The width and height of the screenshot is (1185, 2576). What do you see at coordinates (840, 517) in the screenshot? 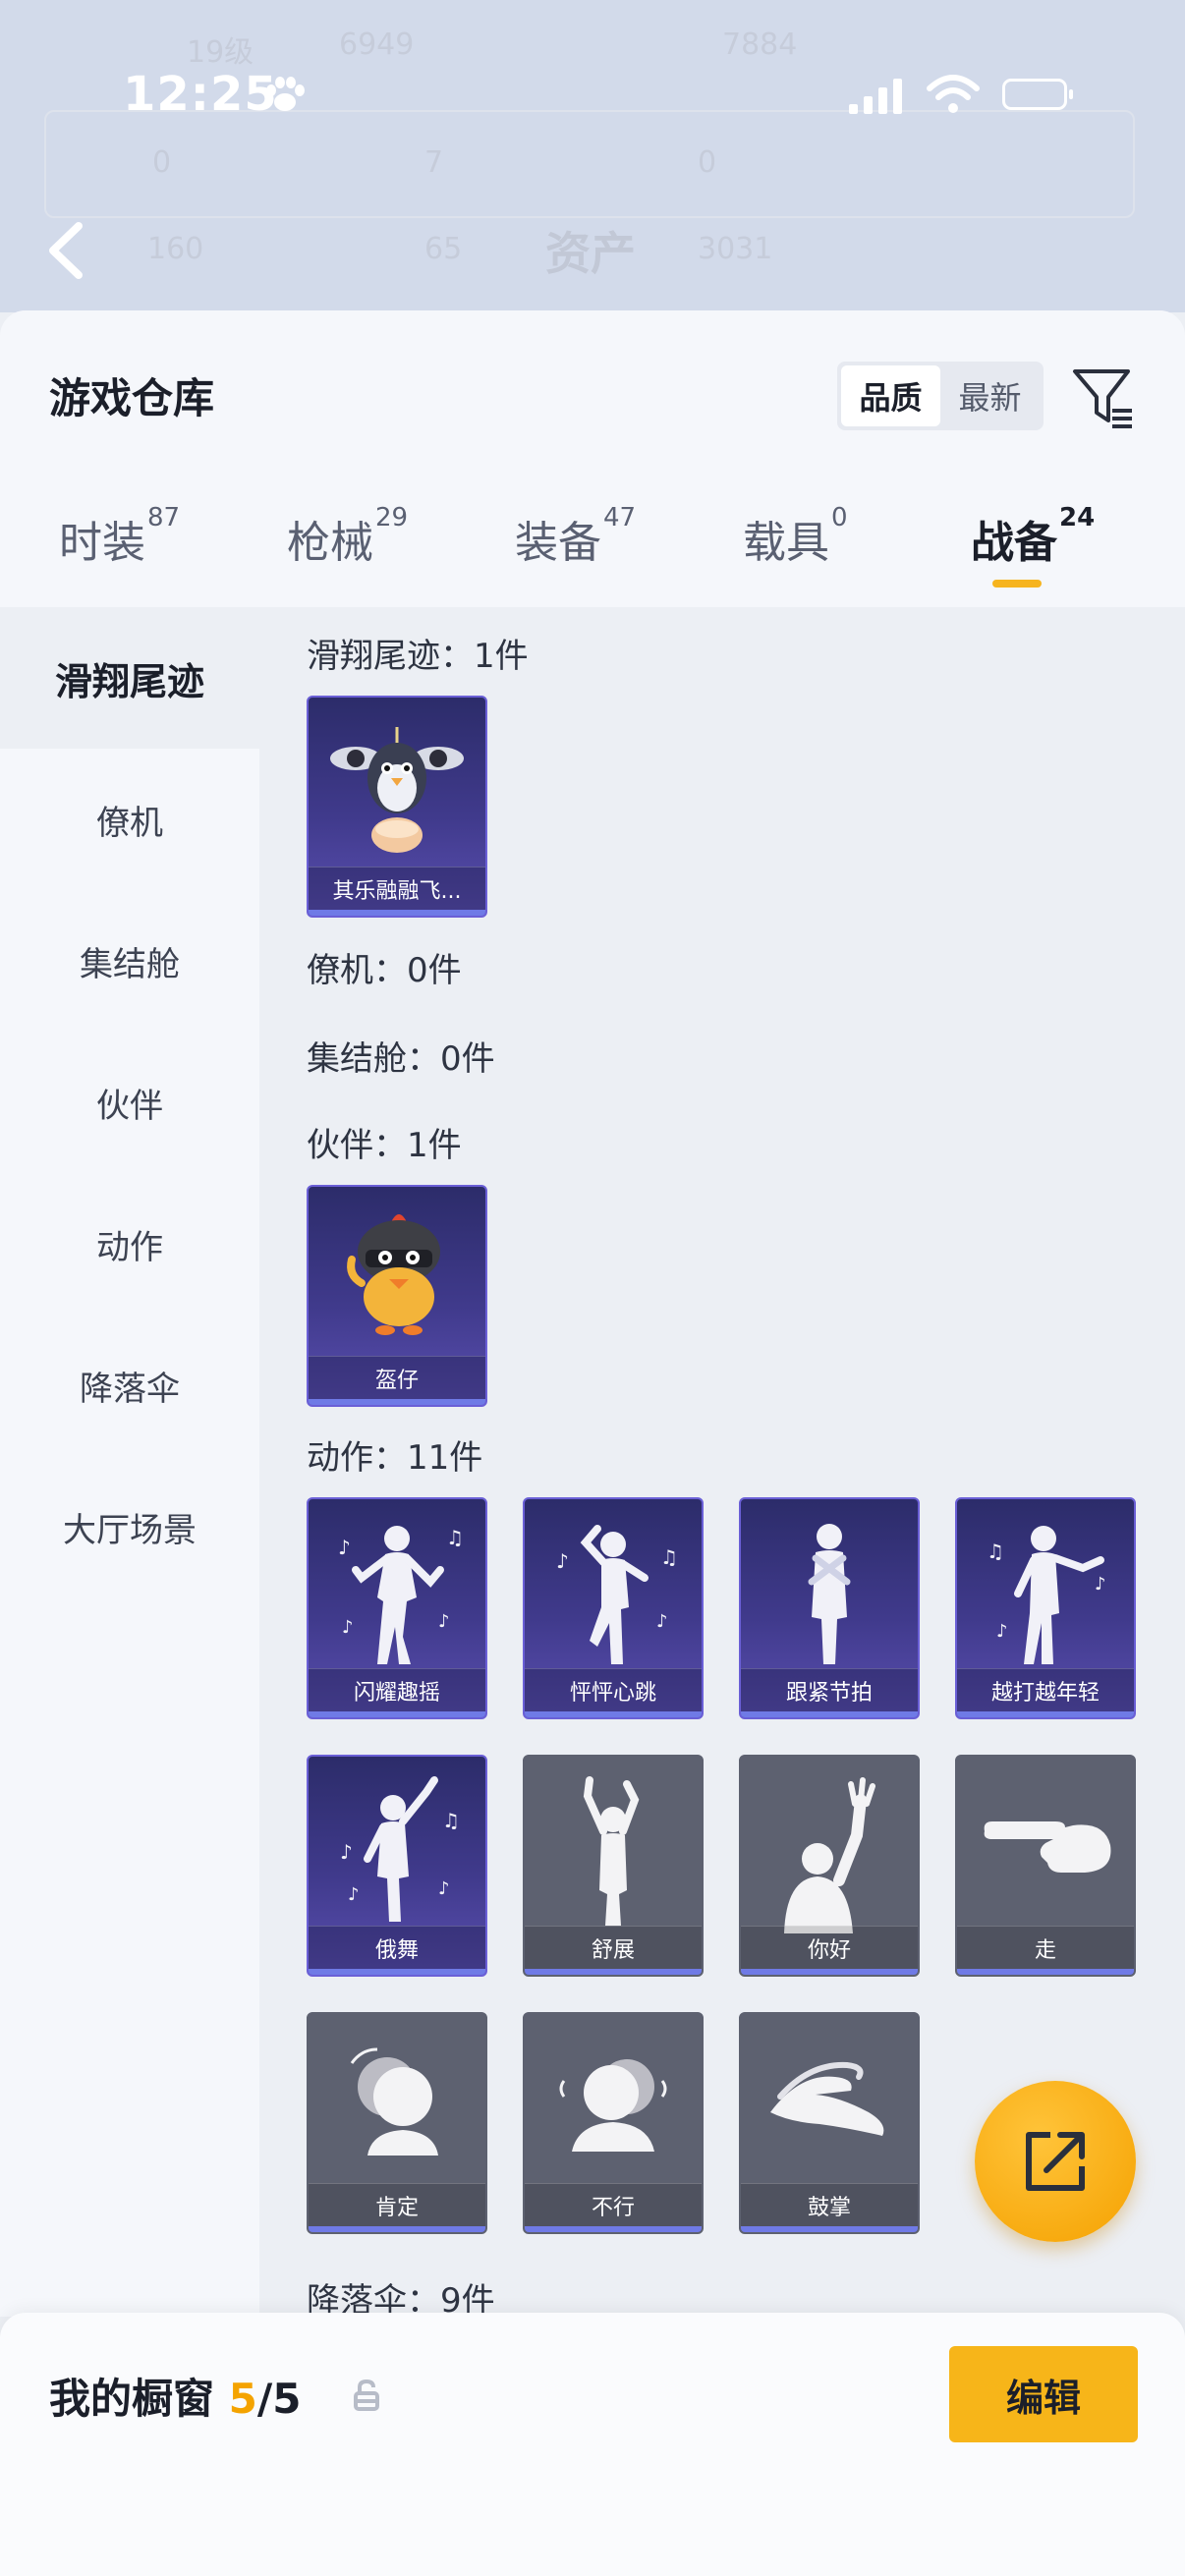
I see `tab-count: 0` at bounding box center [840, 517].